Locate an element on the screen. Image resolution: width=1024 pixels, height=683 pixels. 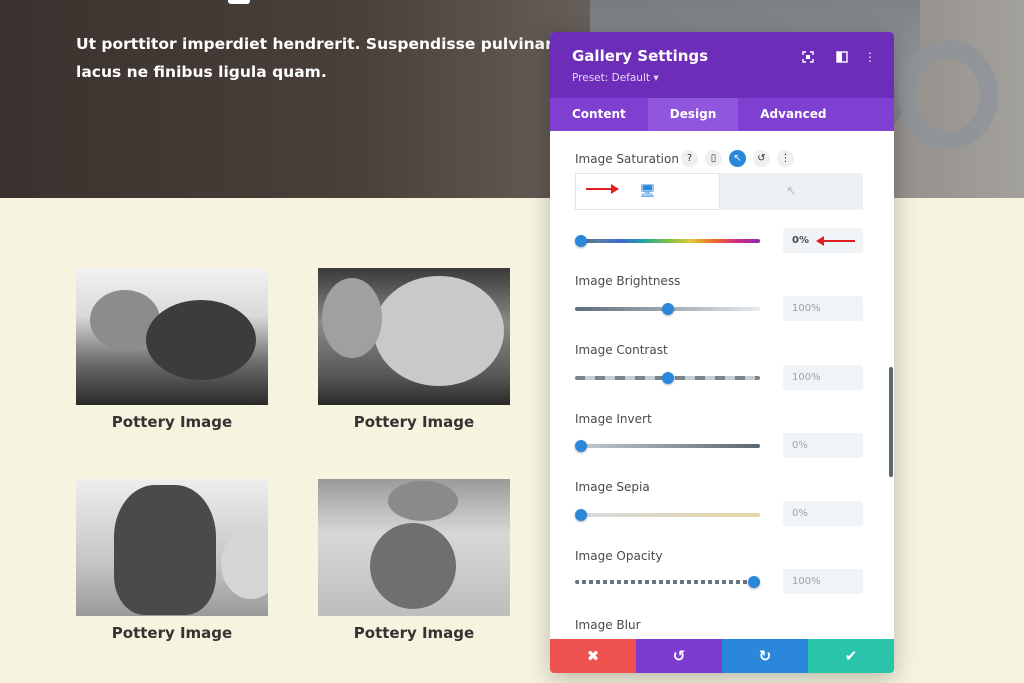
image-opacity-label: Image Opacity is located at coordinates (619, 556).